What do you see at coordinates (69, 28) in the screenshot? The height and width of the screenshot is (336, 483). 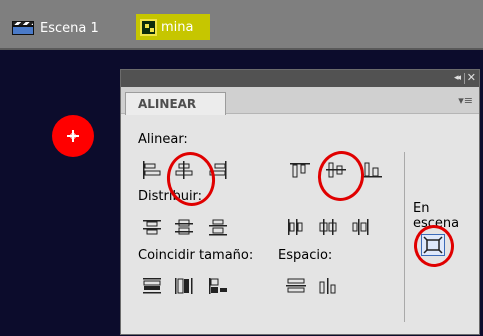 I see `scene-label: Escena 1` at bounding box center [69, 28].